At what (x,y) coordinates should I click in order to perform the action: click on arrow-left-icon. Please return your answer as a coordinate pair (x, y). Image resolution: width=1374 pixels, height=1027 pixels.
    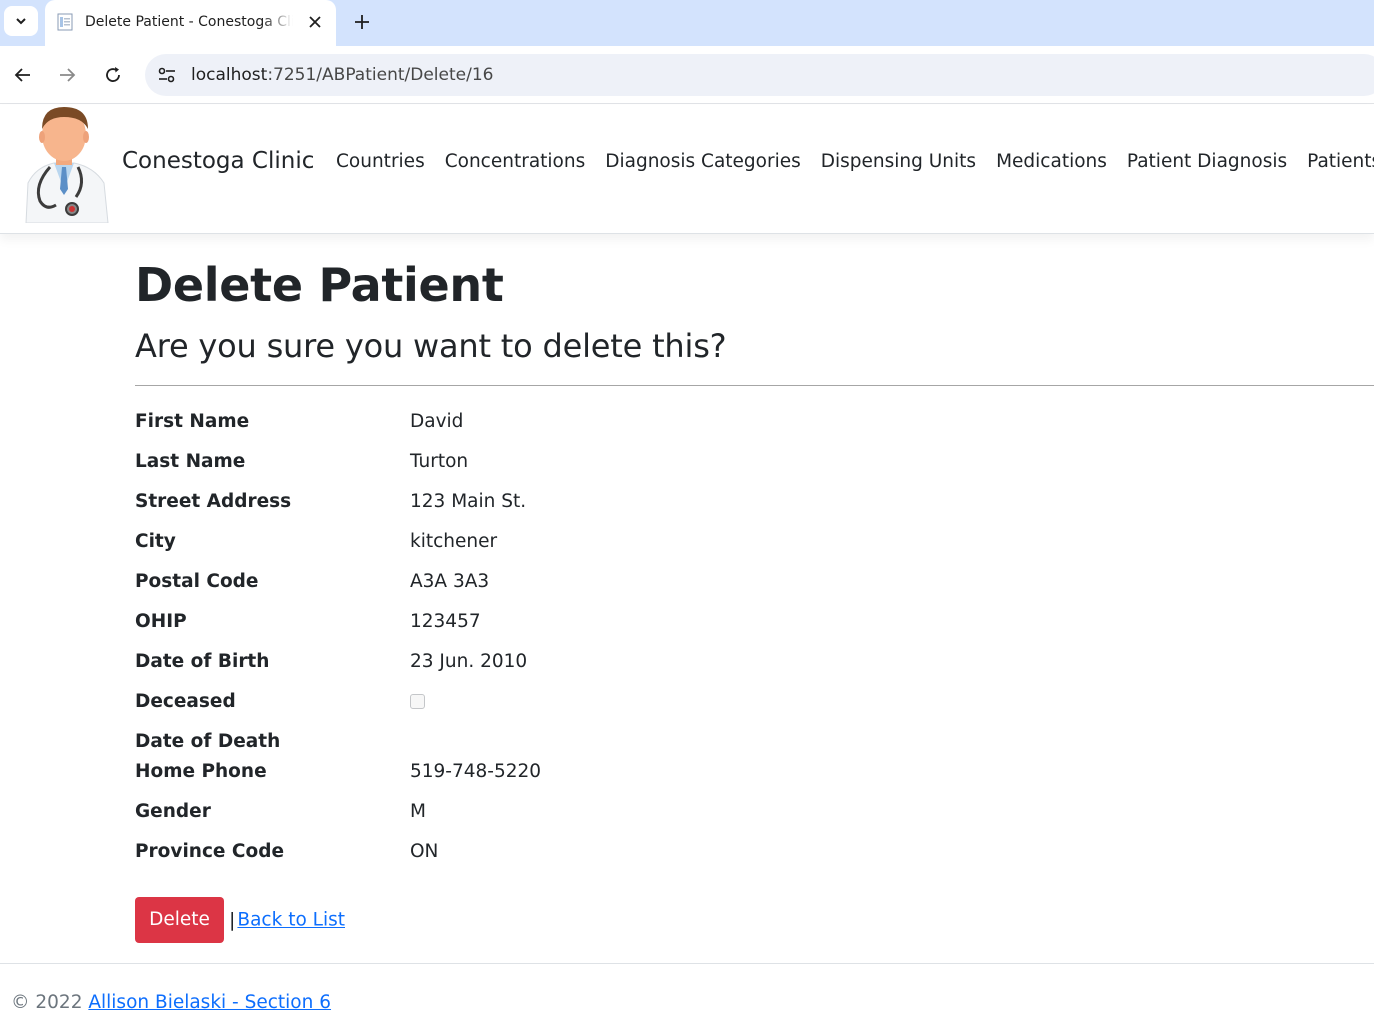
    Looking at the image, I should click on (22, 75).